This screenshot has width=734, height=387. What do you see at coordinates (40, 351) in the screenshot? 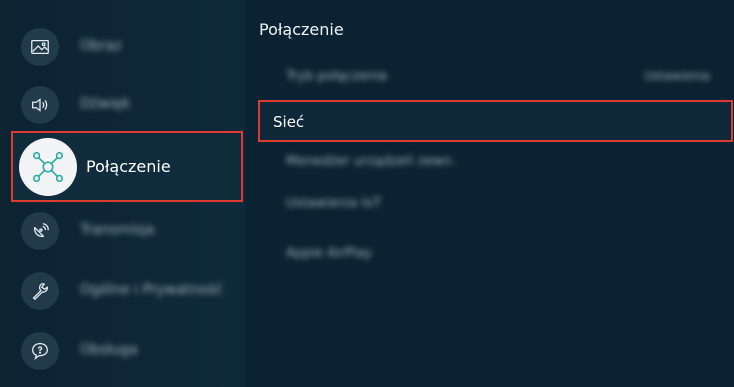
I see `support-icon` at bounding box center [40, 351].